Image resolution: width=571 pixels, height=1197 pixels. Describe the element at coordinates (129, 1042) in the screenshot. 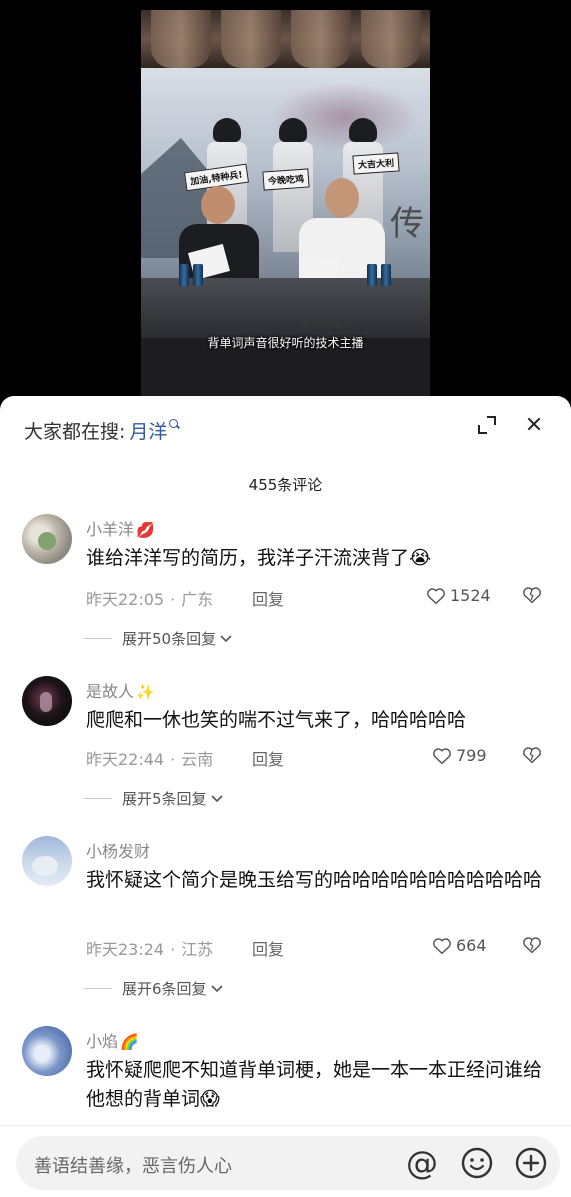

I see `username-emoji: 🌈` at that location.